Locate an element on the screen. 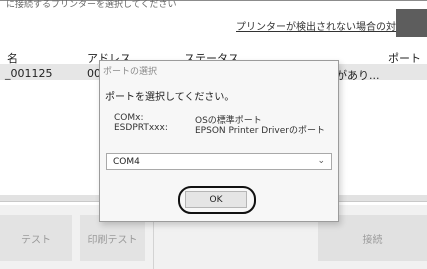 The image size is (427, 269). port-key-comx: COMx: is located at coordinates (129, 118).